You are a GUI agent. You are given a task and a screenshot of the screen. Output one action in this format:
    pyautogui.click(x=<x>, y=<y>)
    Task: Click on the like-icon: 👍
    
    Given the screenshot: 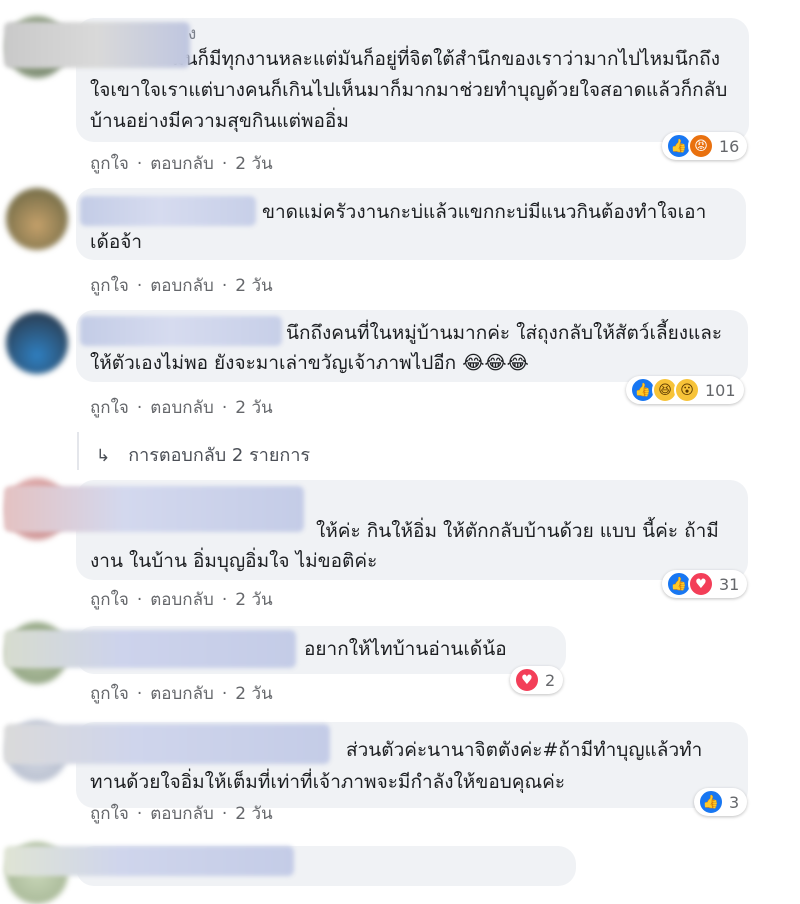 What is the action you would take?
    pyautogui.click(x=711, y=802)
    